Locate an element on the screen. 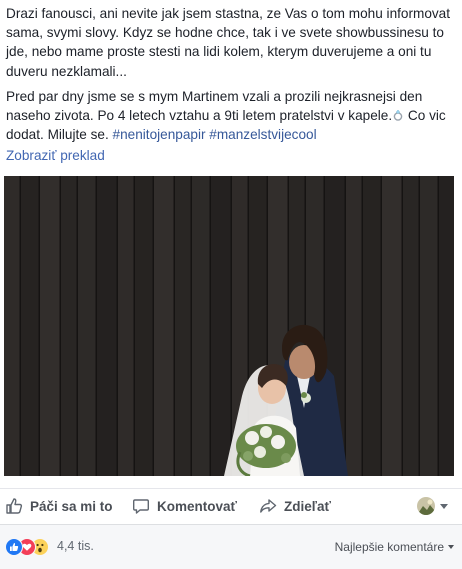 This screenshot has height=569, width=462. comment-sort-dropdown: Najlepšie komentáre is located at coordinates (394, 547).